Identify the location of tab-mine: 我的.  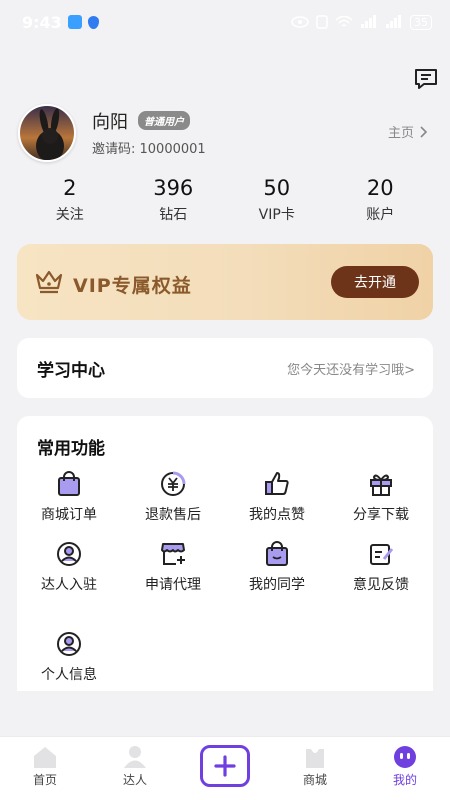
(405, 768).